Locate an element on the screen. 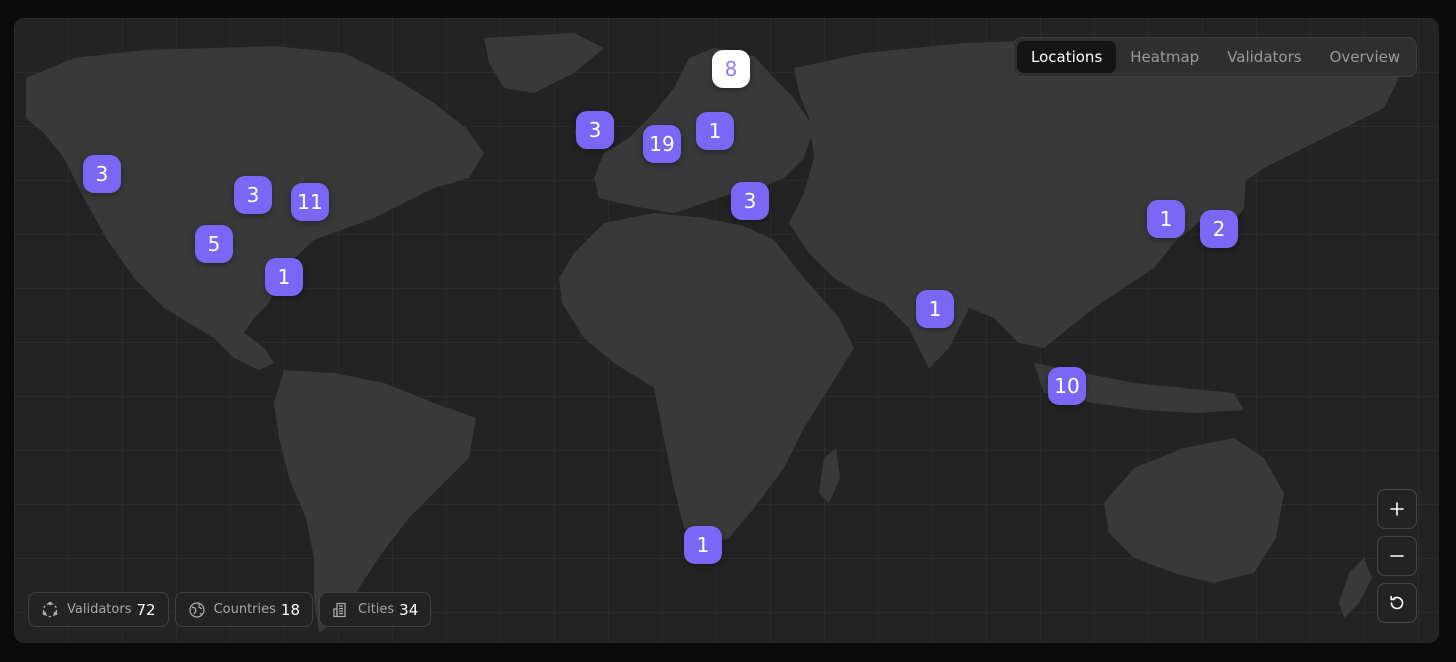 The image size is (1456, 662). stat-validators-label: Validators is located at coordinates (99, 609).